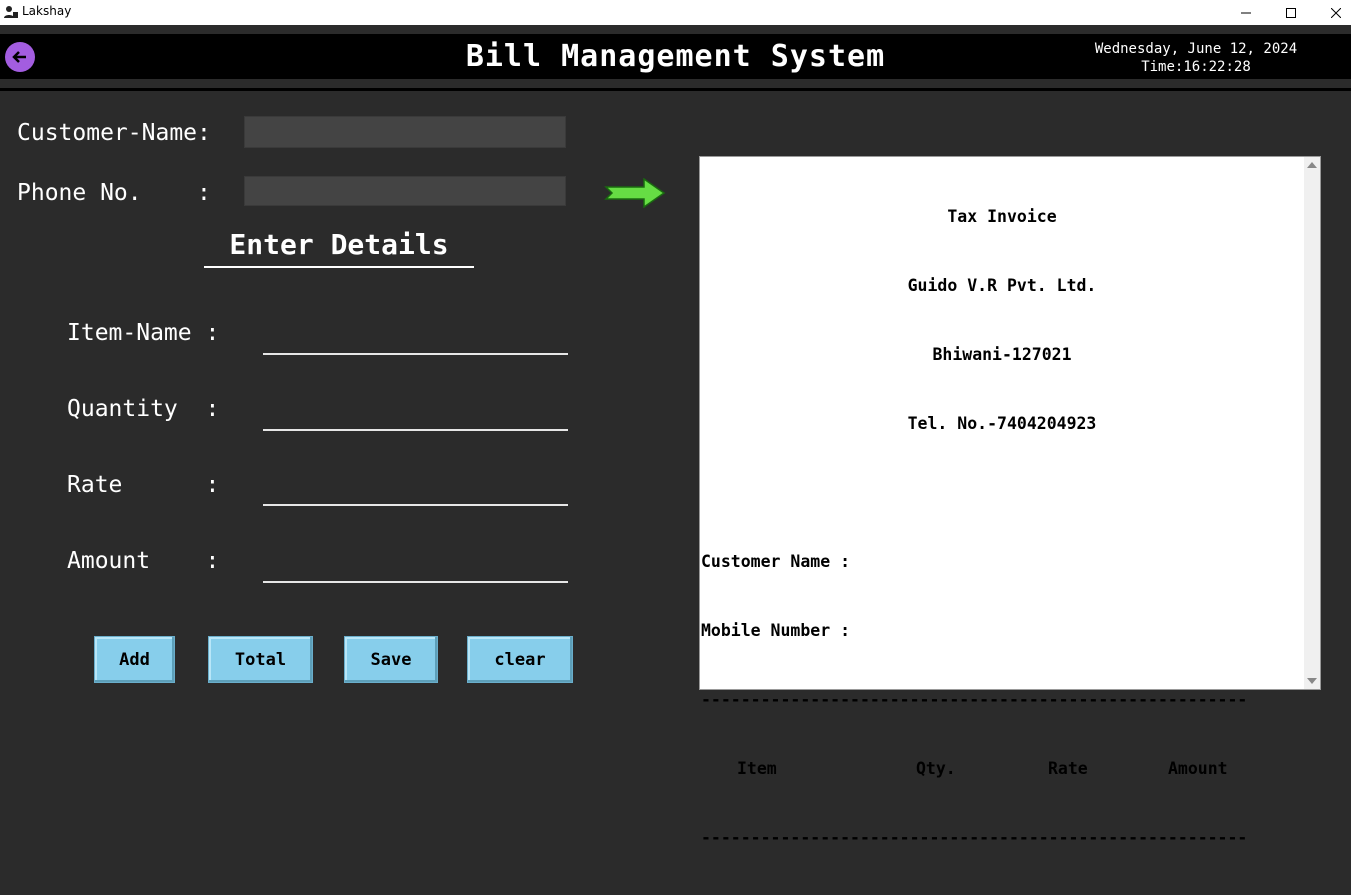 Image resolution: width=1351 pixels, height=895 pixels. What do you see at coordinates (143, 561) in the screenshot?
I see `amount-label: Amount :` at bounding box center [143, 561].